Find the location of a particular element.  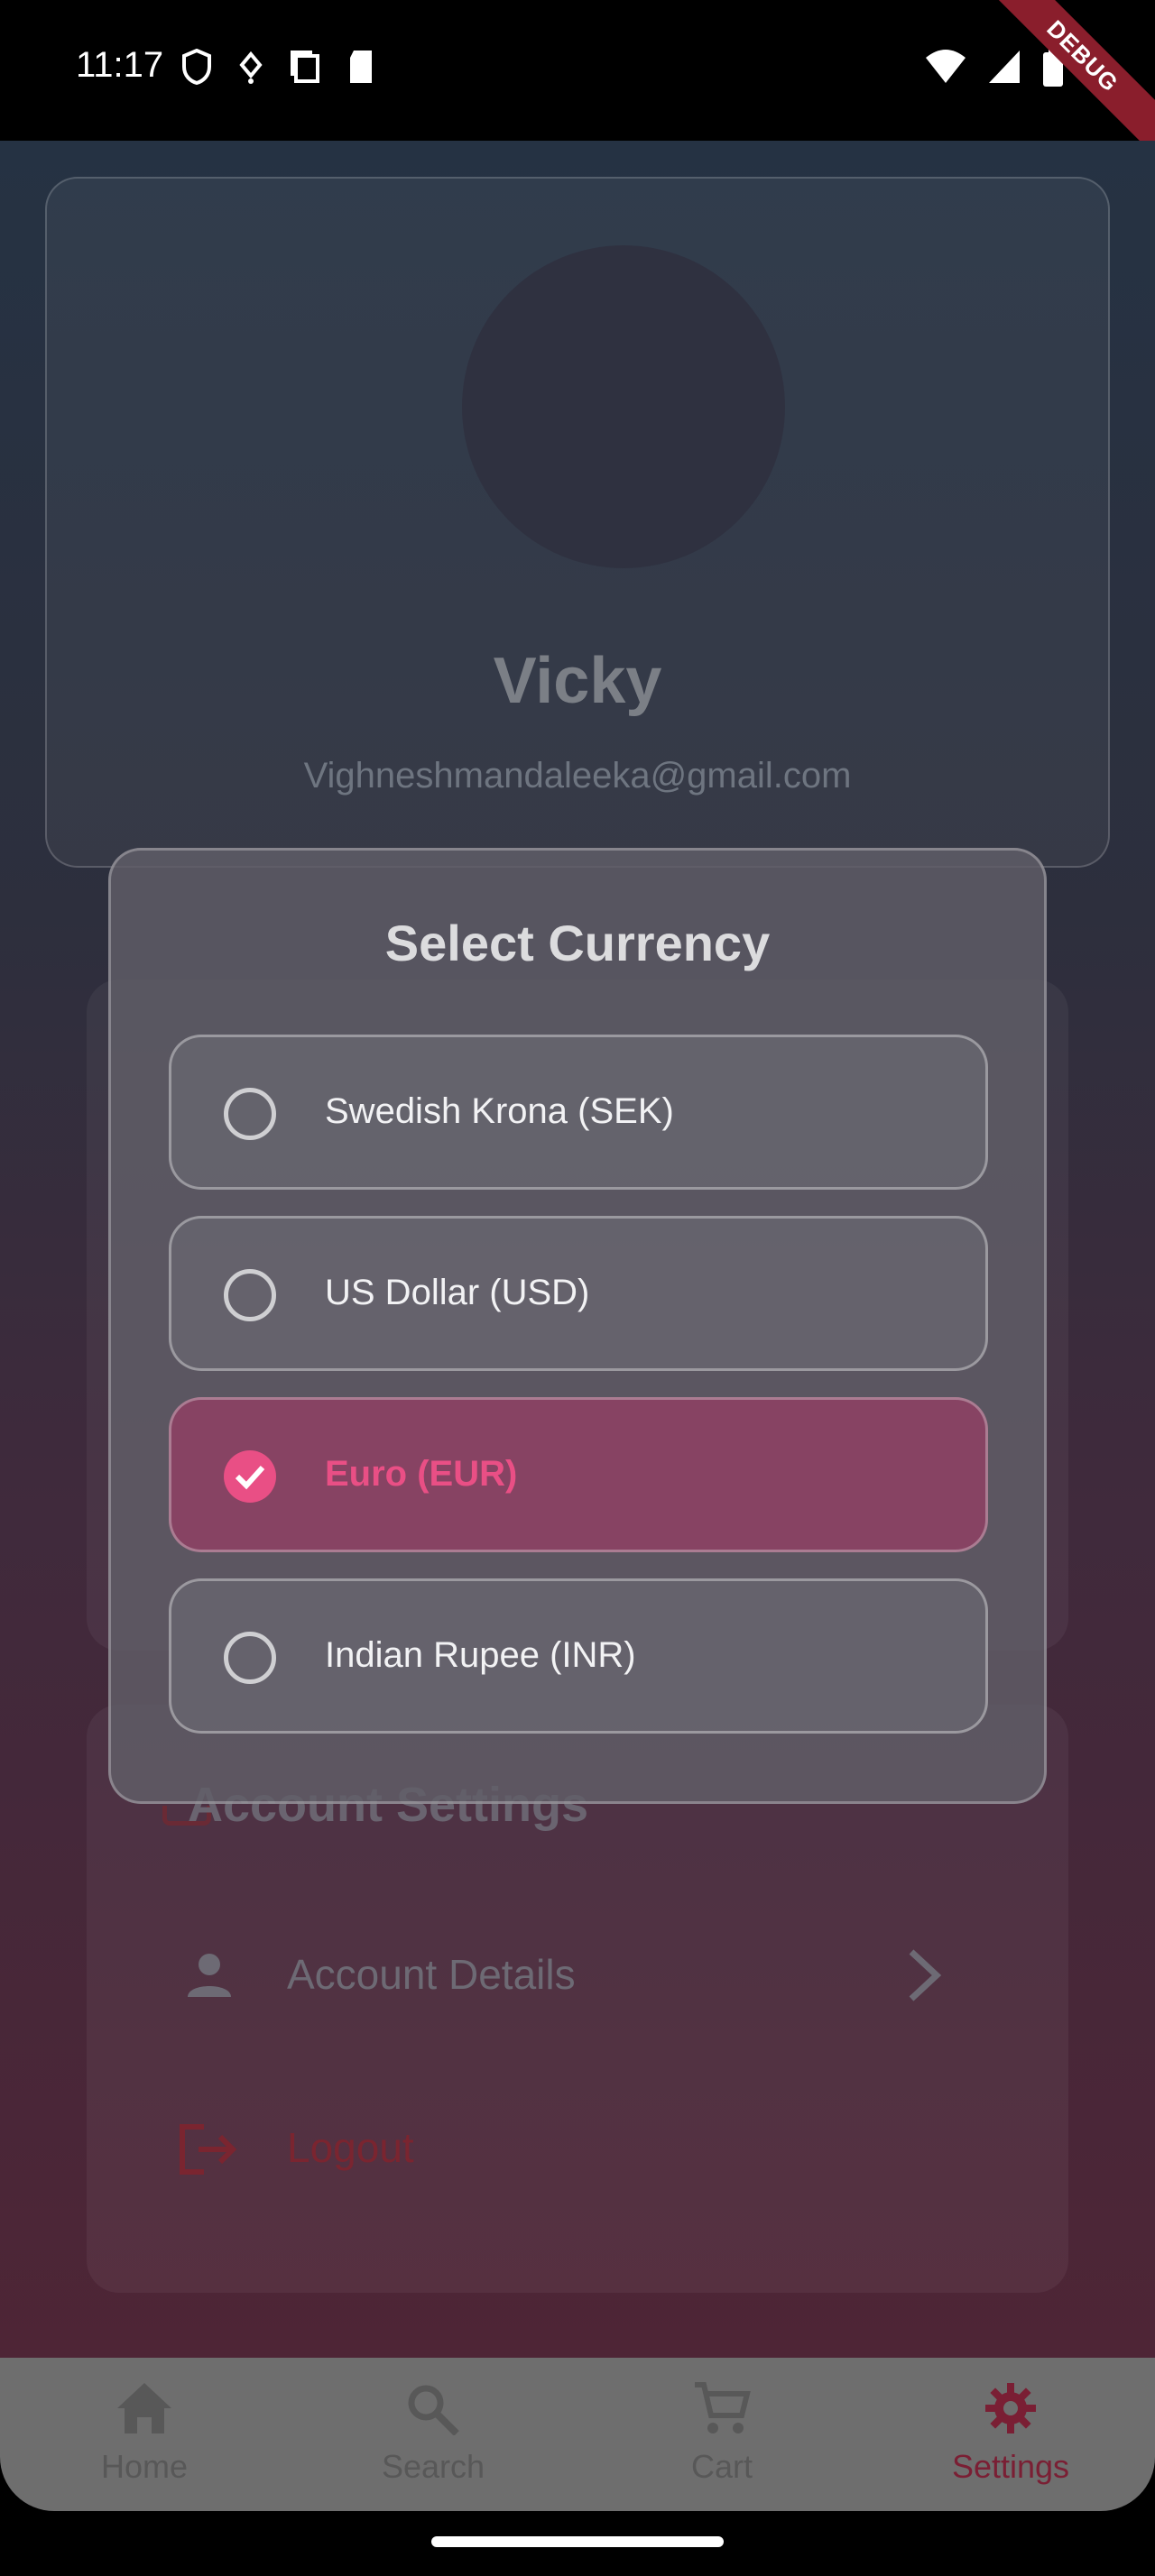

dialog-title: Select Currency is located at coordinates (577, 943).